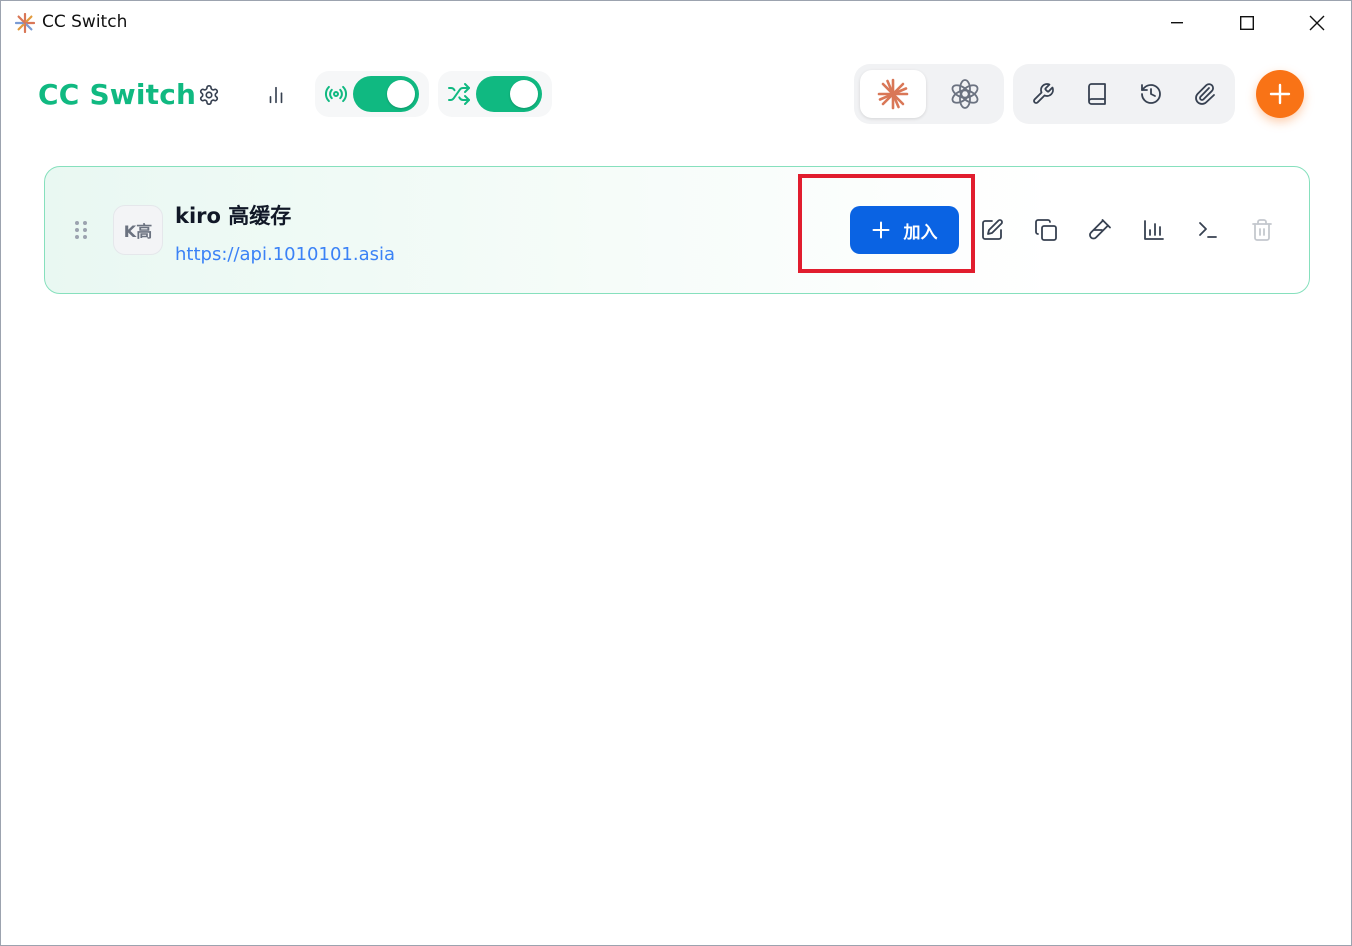 This screenshot has height=946, width=1352. Describe the element at coordinates (1124, 94) in the screenshot. I see `tool-group` at that location.